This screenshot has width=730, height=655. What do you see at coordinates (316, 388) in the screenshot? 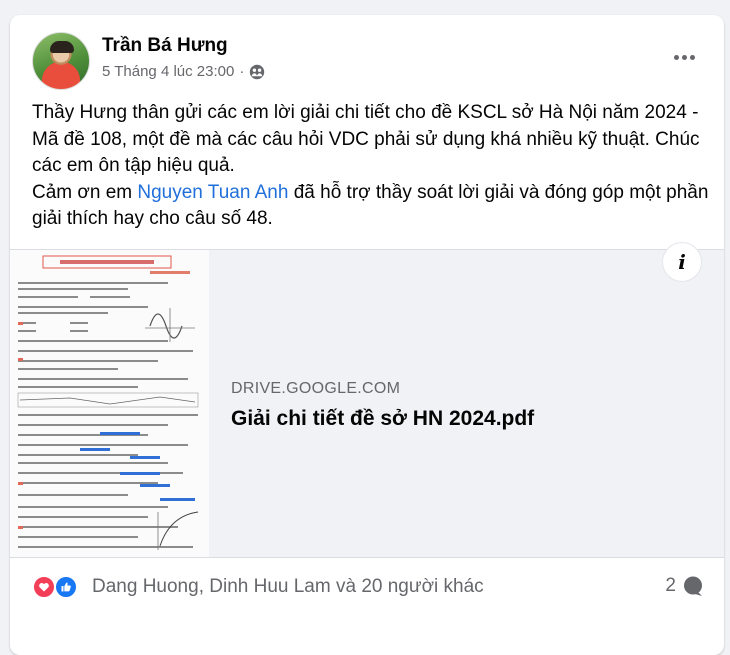
I see `link-domain: DRIVE.GOOGLE.COM` at bounding box center [316, 388].